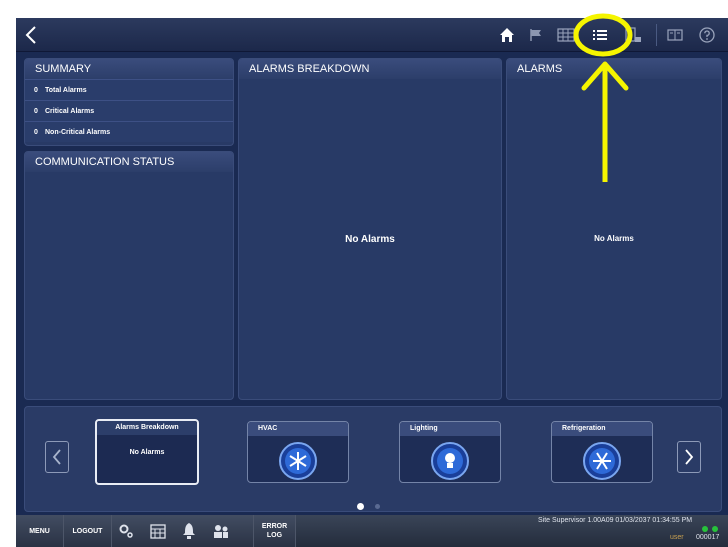 Image resolution: width=728 pixels, height=547 pixels. I want to click on alarm-bell-icon, so click(189, 531).